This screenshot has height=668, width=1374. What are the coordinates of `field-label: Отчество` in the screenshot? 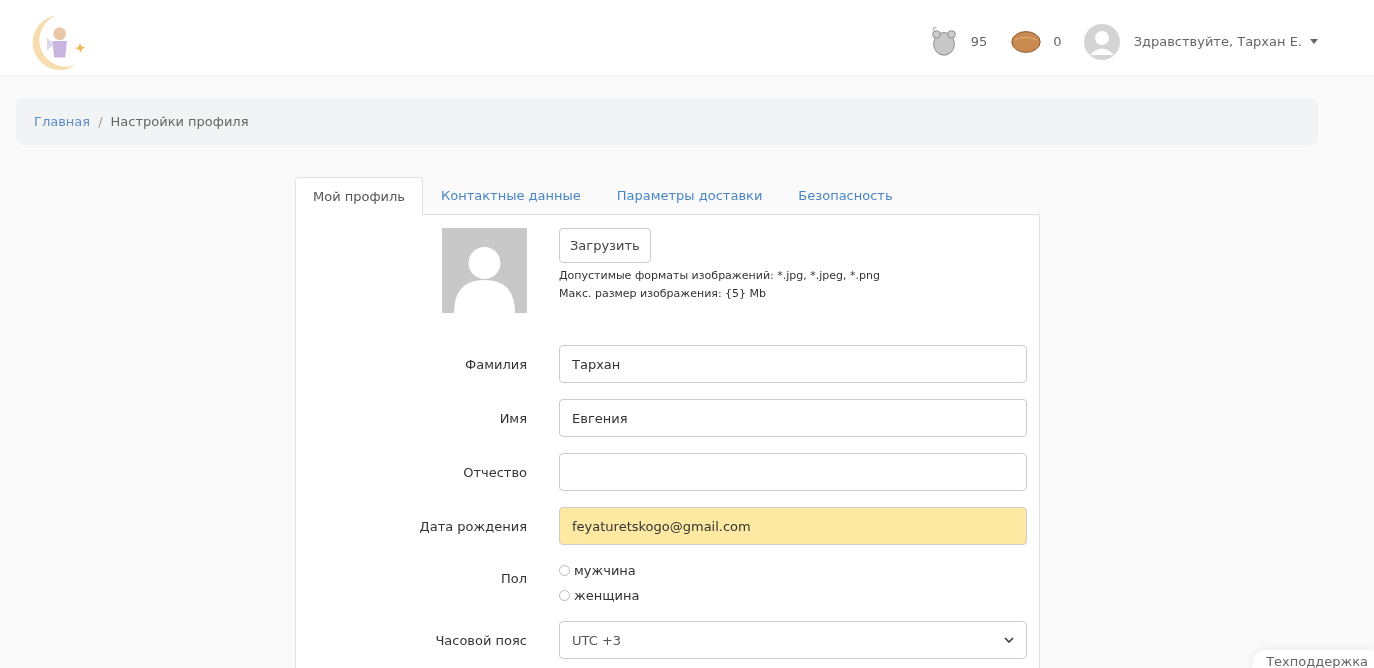 It's located at (495, 472).